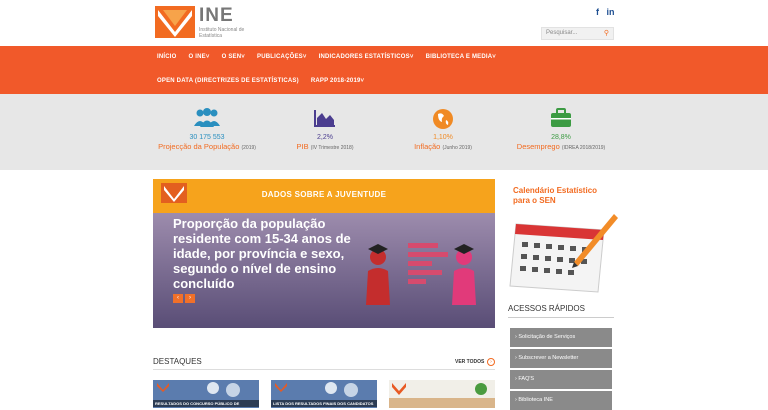 This screenshot has width=768, height=410. What do you see at coordinates (535, 400) in the screenshot?
I see `quick-link-label: Biblioteca INE` at bounding box center [535, 400].